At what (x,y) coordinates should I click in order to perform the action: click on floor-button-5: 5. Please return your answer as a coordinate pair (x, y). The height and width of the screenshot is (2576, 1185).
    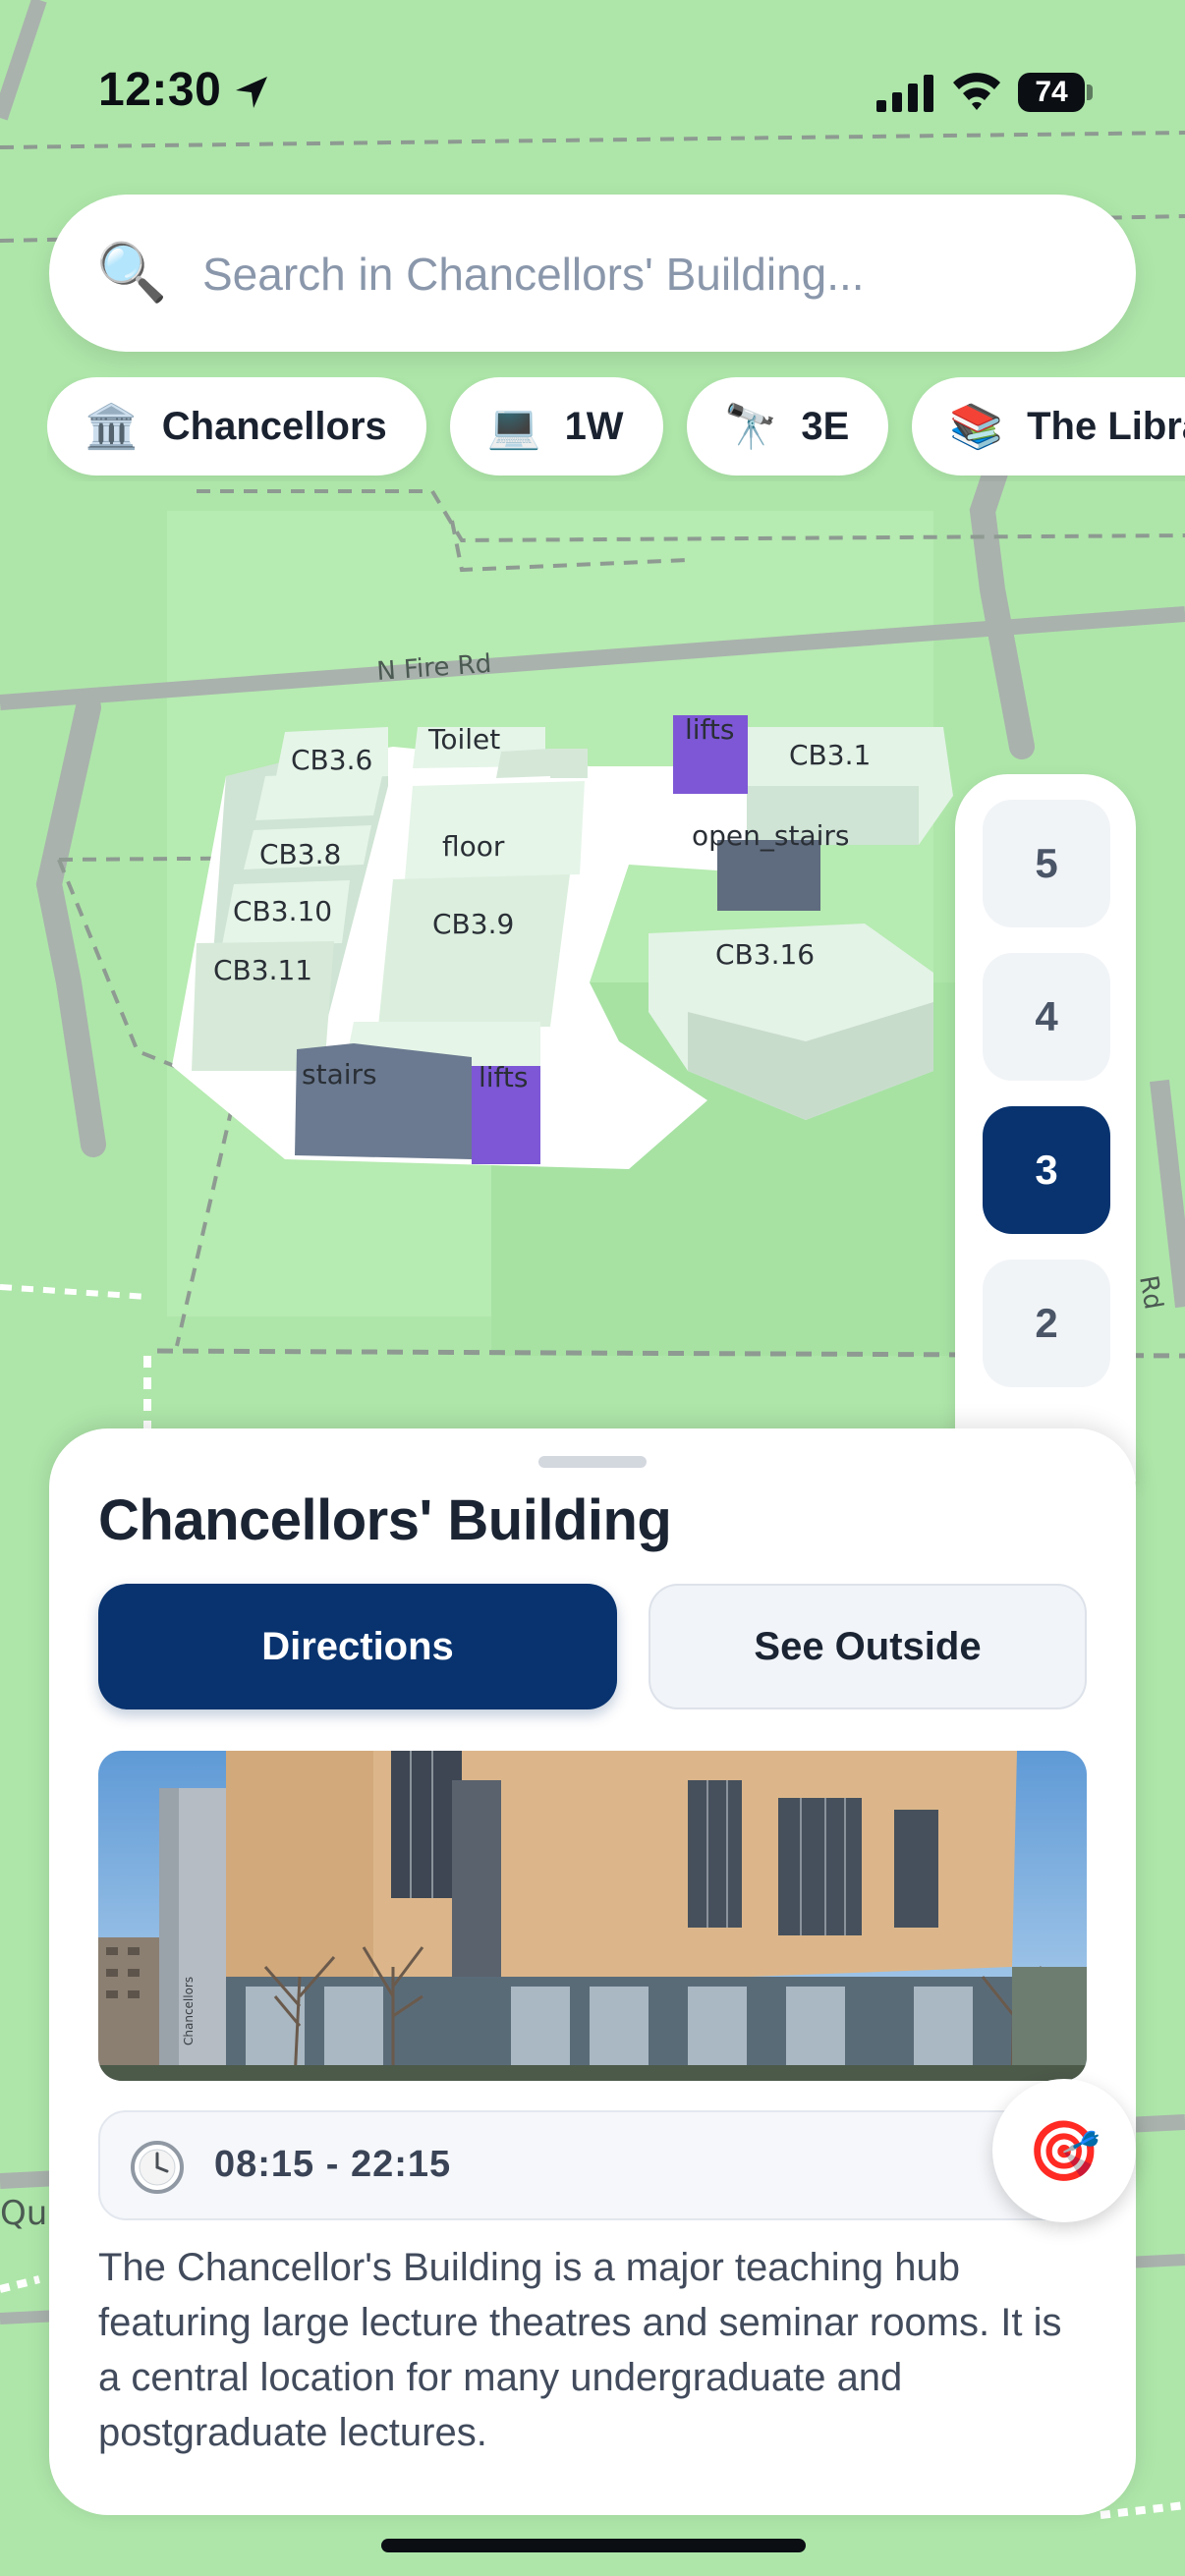
    Looking at the image, I should click on (1046, 863).